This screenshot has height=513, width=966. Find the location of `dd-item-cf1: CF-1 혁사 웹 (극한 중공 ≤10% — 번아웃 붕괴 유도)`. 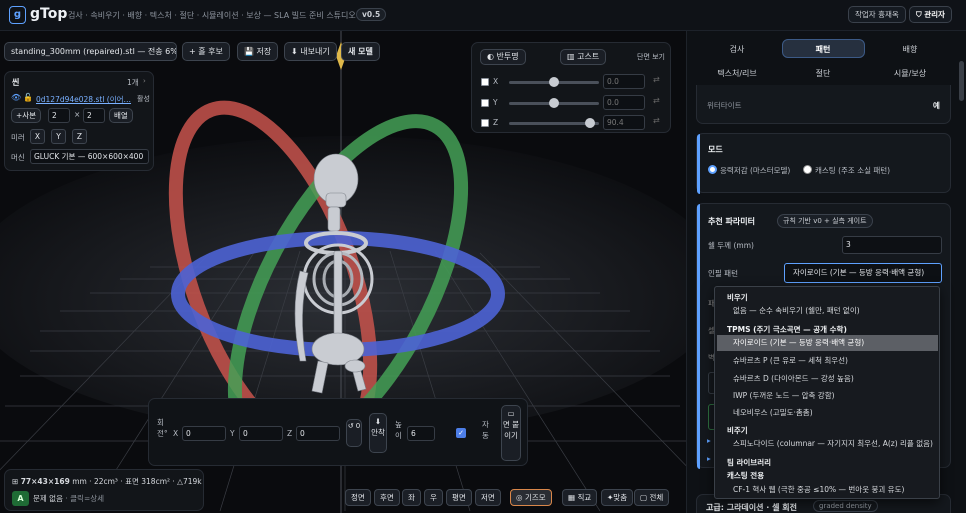

dd-item-cf1: CF-1 혁사 웹 (극한 중공 ≤10% — 번아웃 붕괴 유도) is located at coordinates (827, 490).